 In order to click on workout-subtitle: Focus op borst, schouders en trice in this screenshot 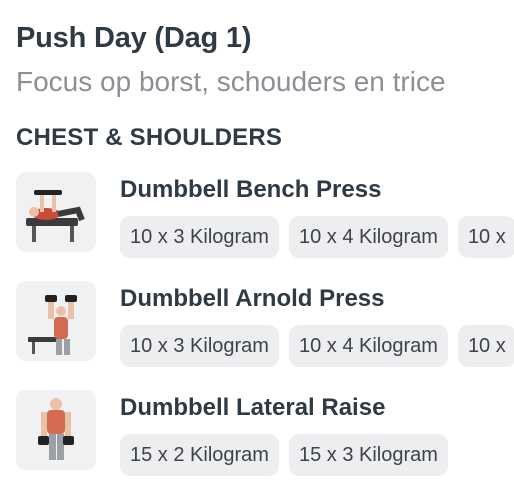, I will do `click(231, 81)`.